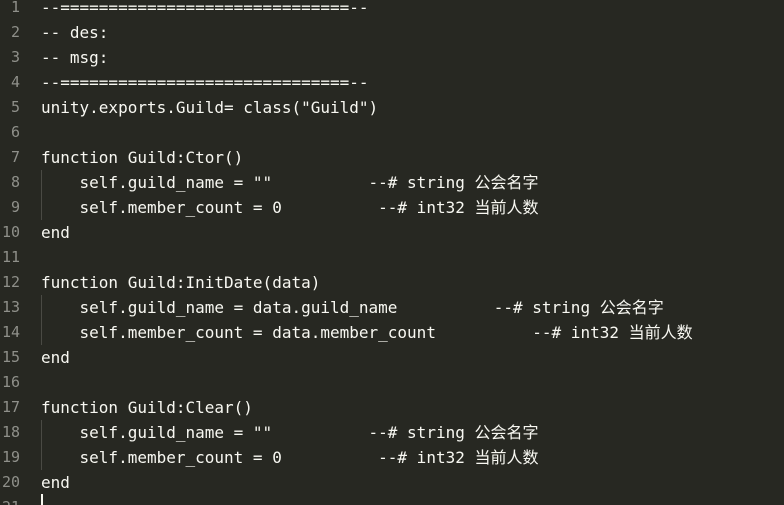 The width and height of the screenshot is (784, 505). Describe the element at coordinates (15, 107) in the screenshot. I see `line-number: 5` at that location.